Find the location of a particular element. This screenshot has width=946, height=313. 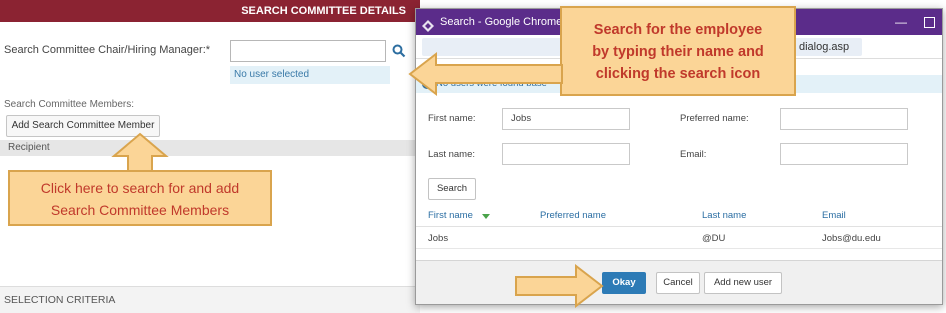

cell-last-name: @DU is located at coordinates (714, 238).